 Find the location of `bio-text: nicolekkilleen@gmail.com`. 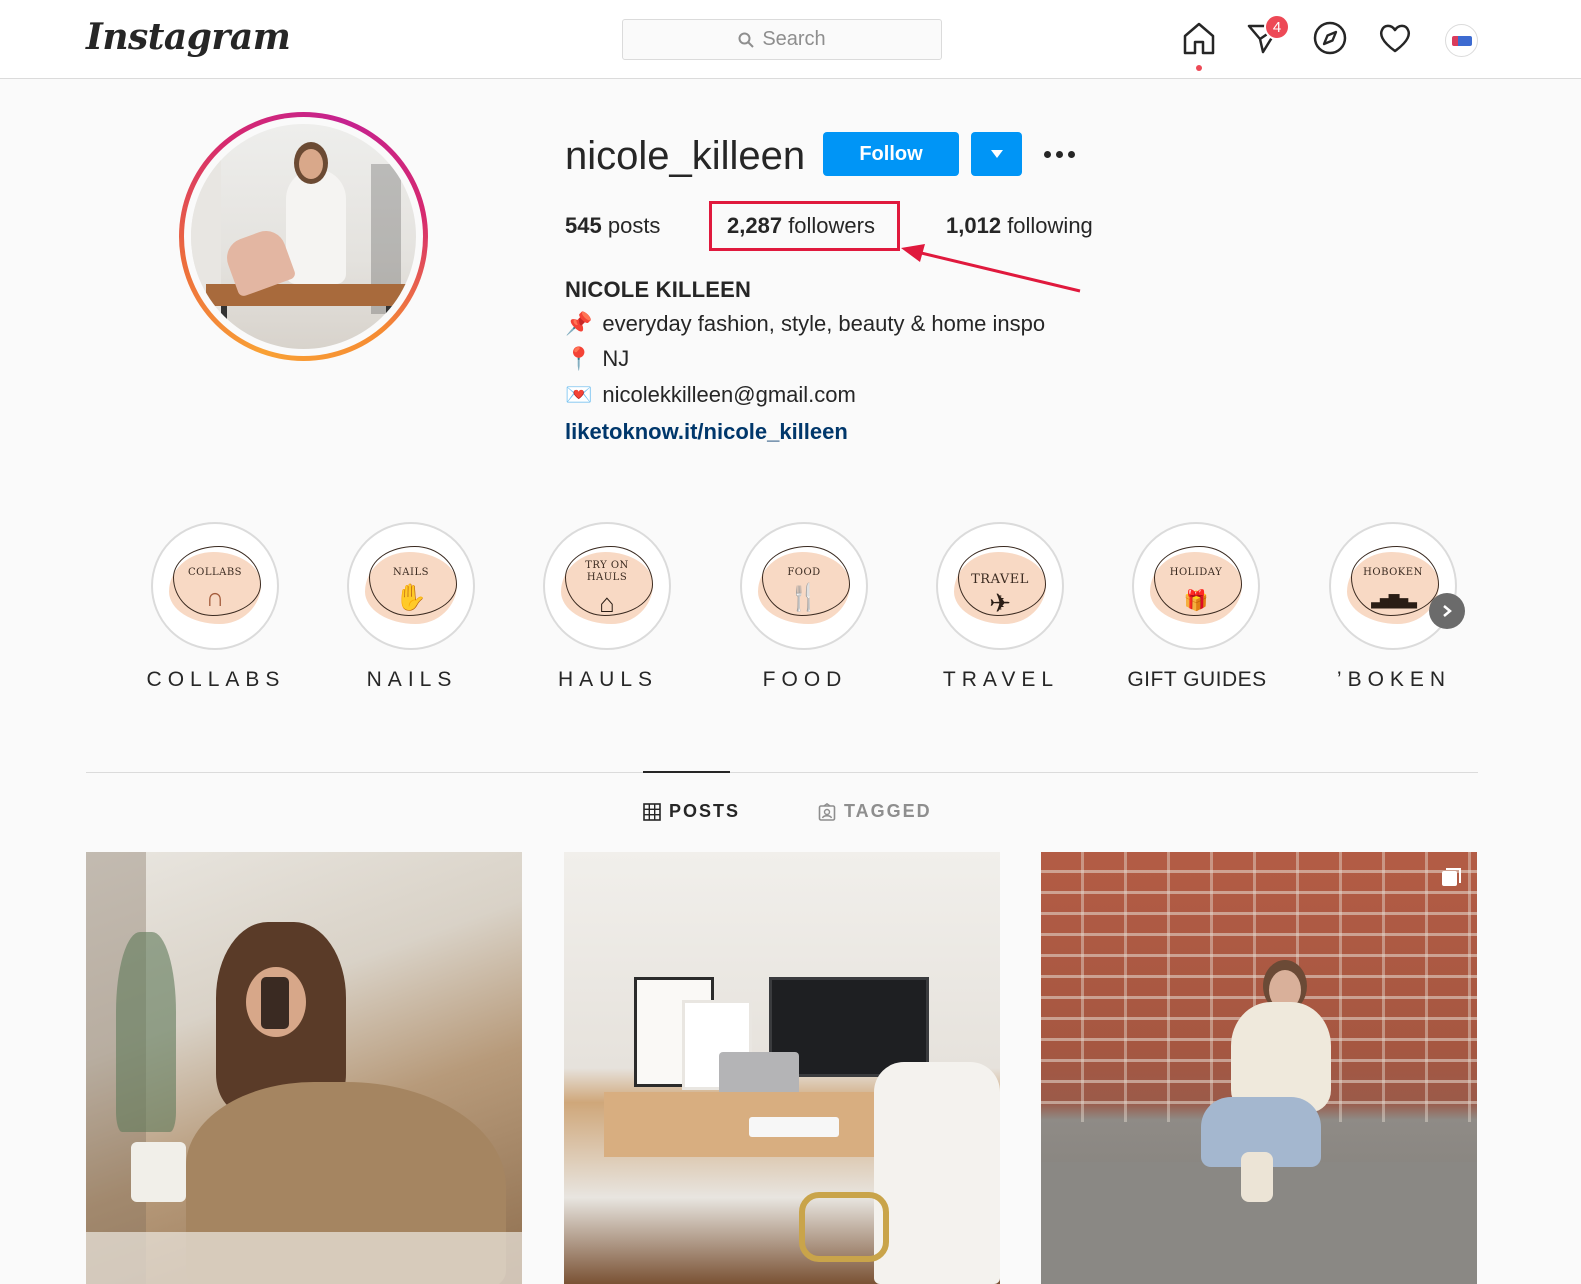

bio-text: nicolekkilleen@gmail.com is located at coordinates (729, 394).